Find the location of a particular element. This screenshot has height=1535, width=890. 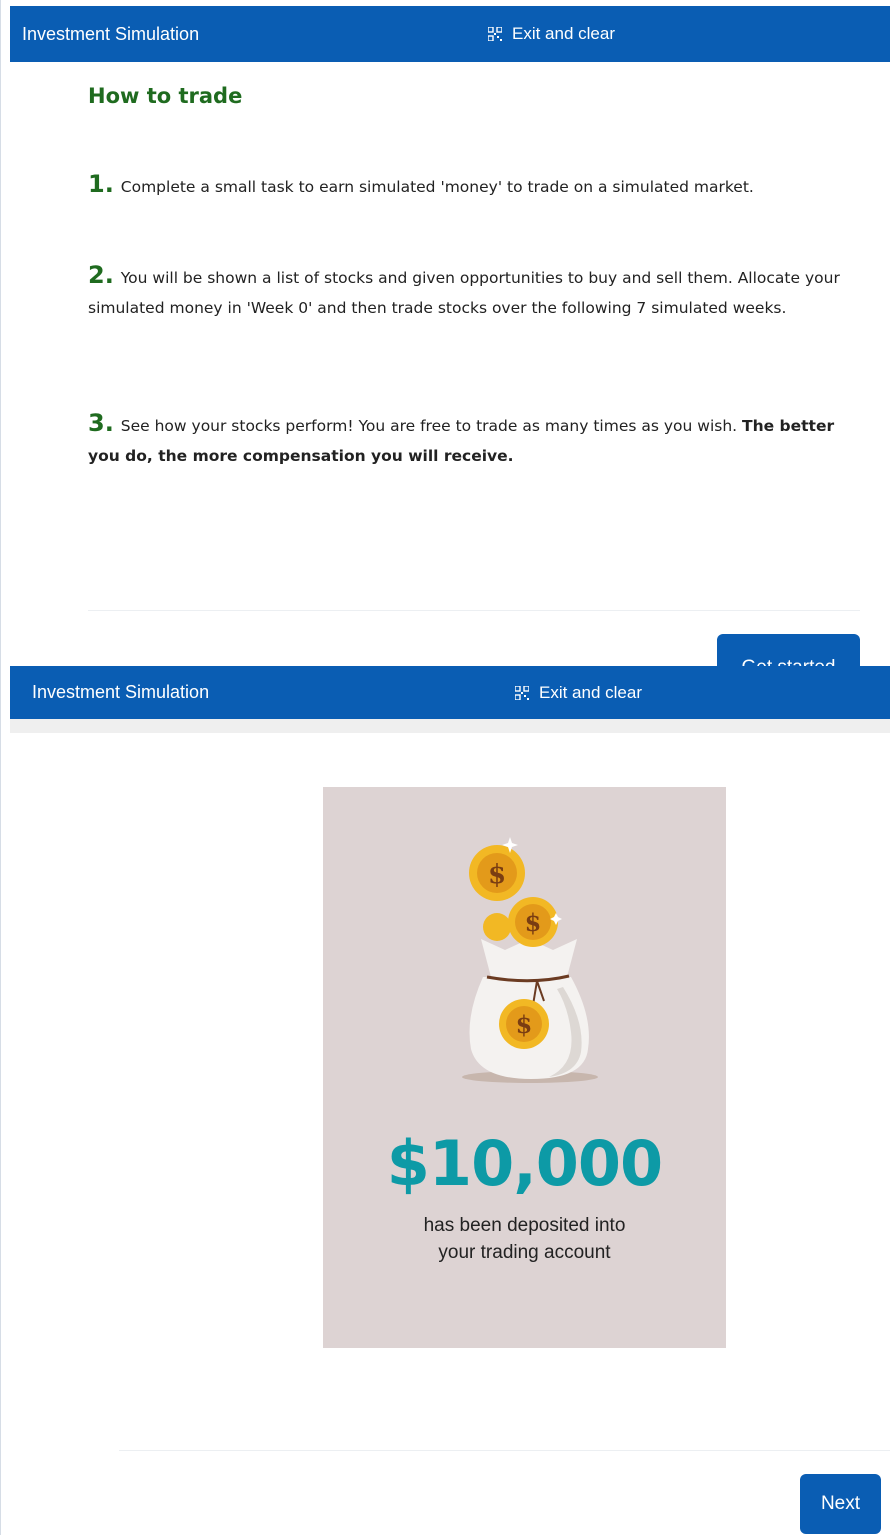

step-number: 3. is located at coordinates (101, 423).